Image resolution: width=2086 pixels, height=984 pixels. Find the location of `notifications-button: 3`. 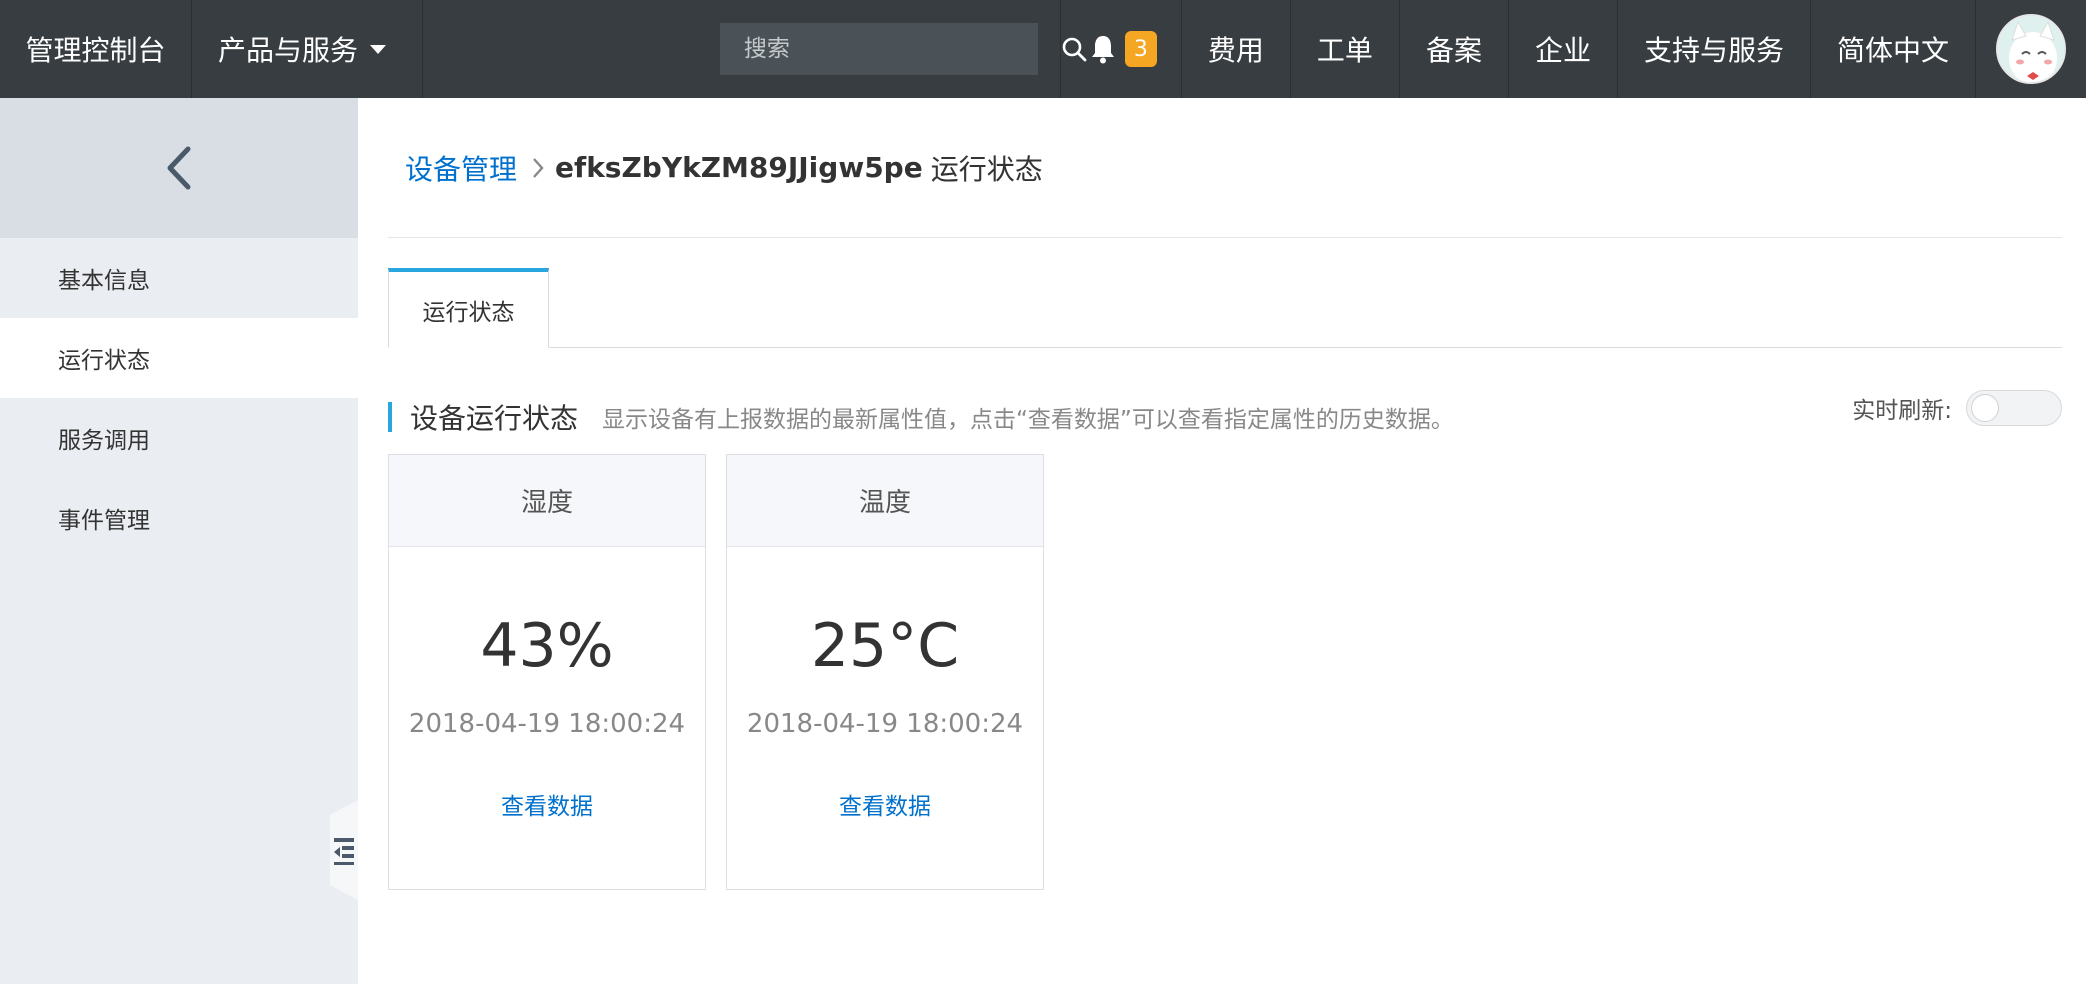

notifications-button: 3 is located at coordinates (1121, 49).